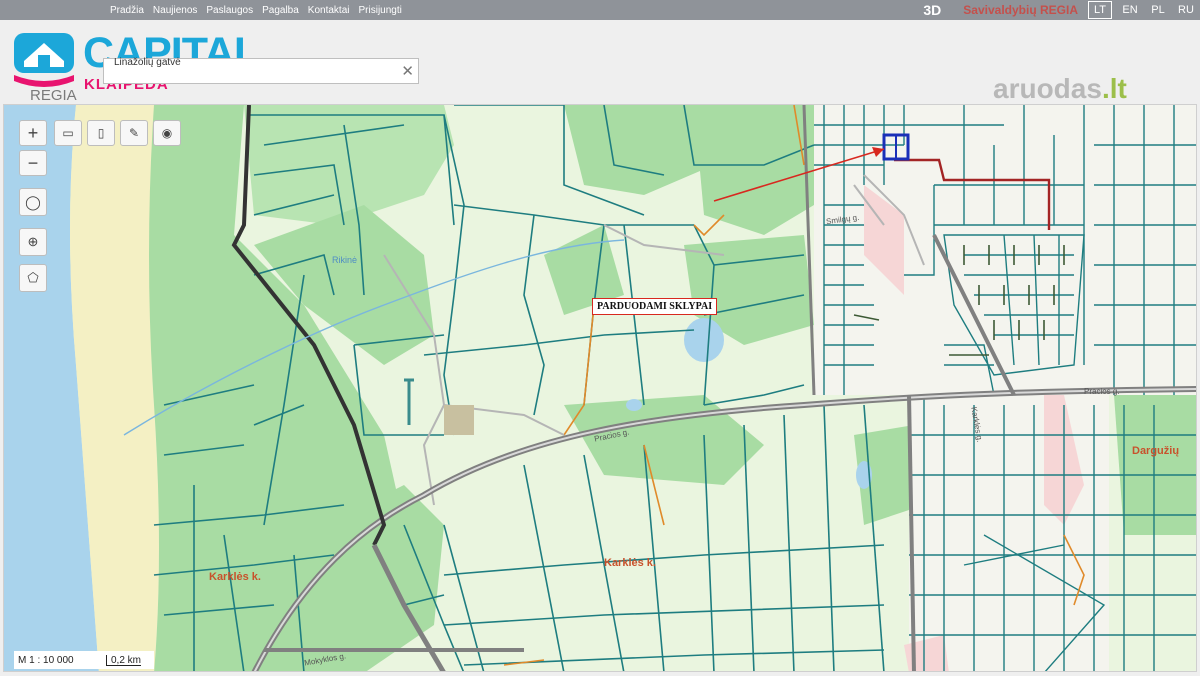 Image resolution: width=1200 pixels, height=676 pixels. Describe the element at coordinates (33, 163) in the screenshot. I see `zoom-out-button: −` at that location.